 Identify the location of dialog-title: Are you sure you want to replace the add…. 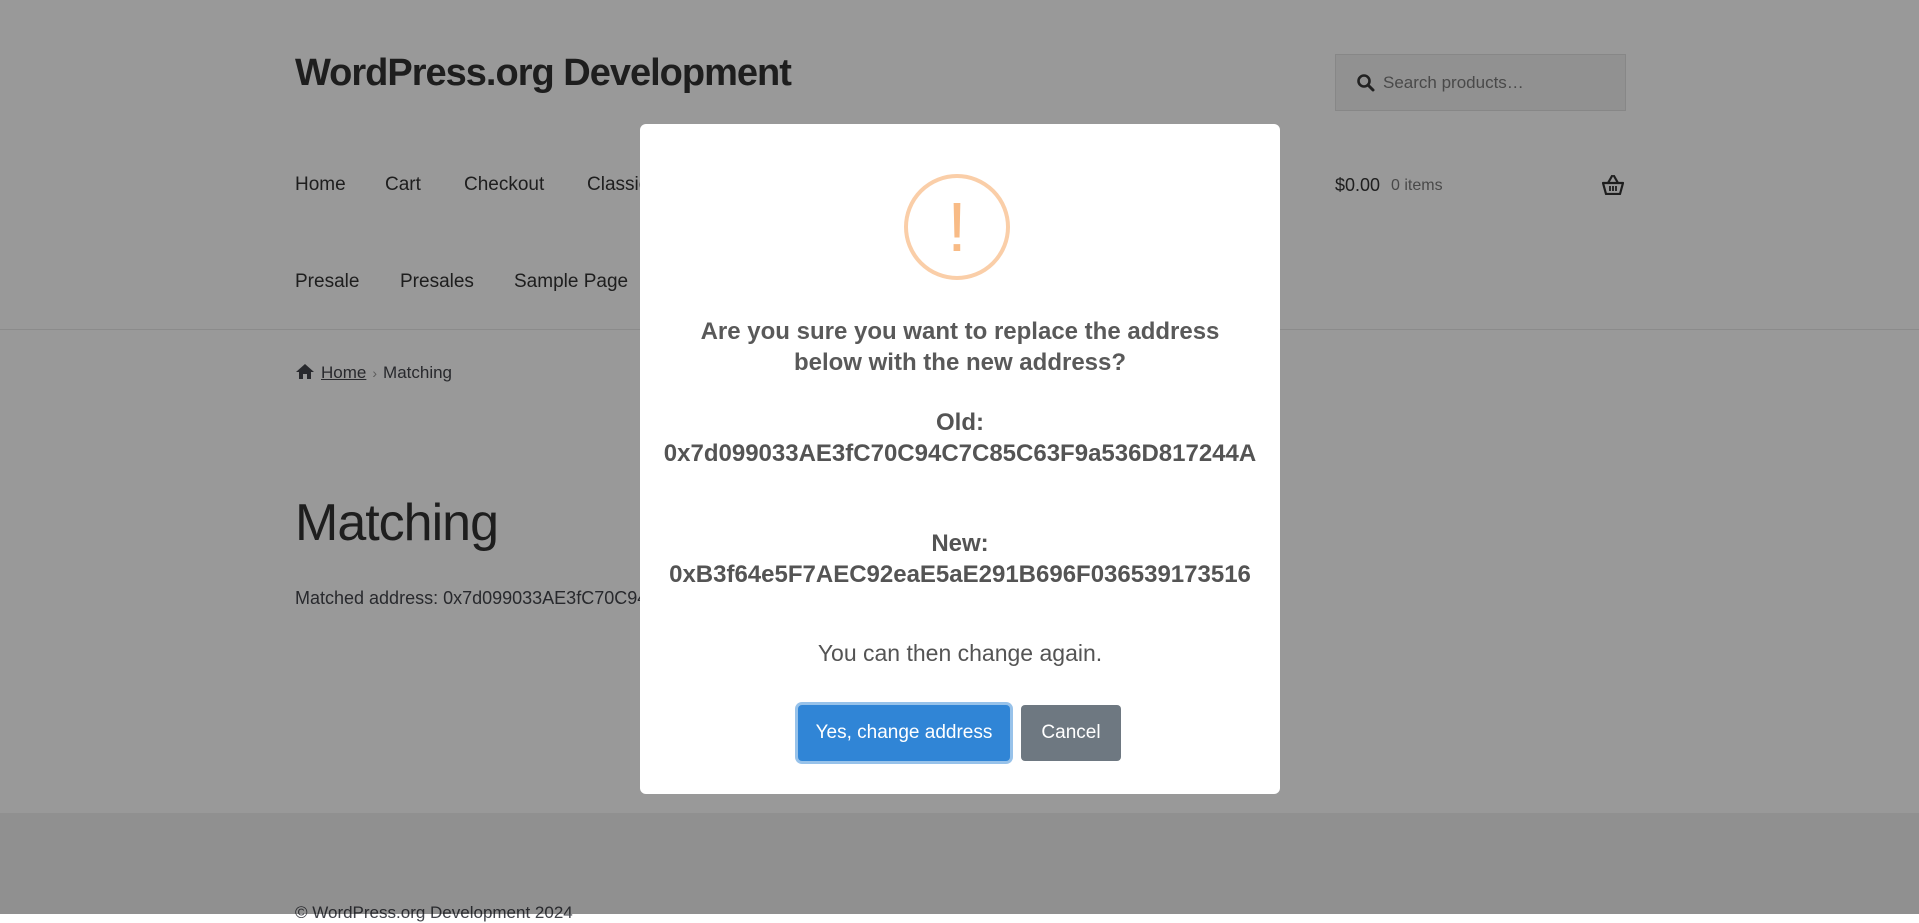
(960, 347).